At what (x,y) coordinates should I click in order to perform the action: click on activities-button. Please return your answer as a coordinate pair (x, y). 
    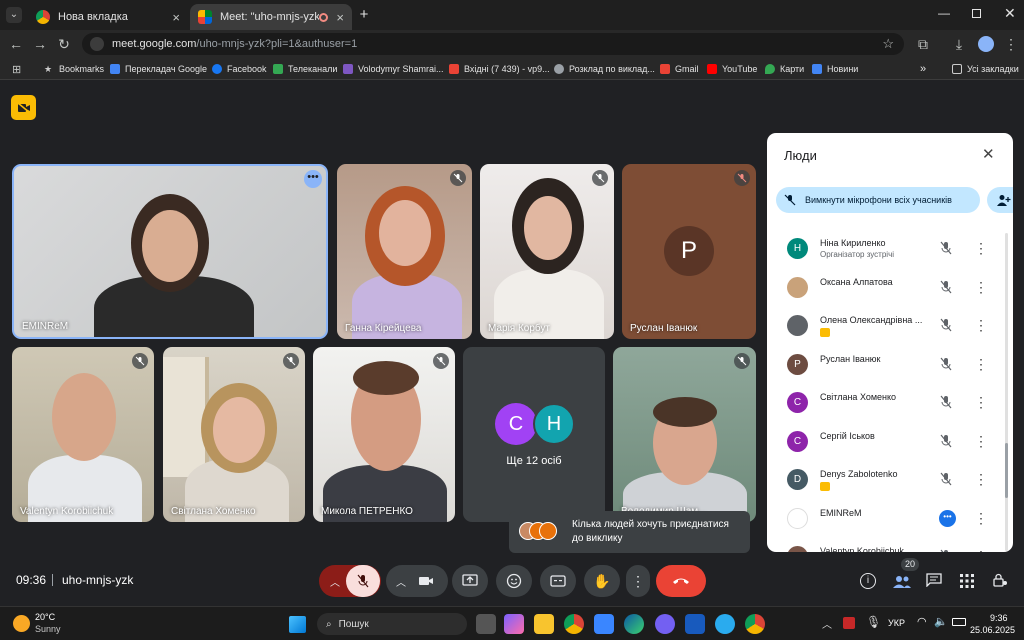
    Looking at the image, I should click on (967, 581).